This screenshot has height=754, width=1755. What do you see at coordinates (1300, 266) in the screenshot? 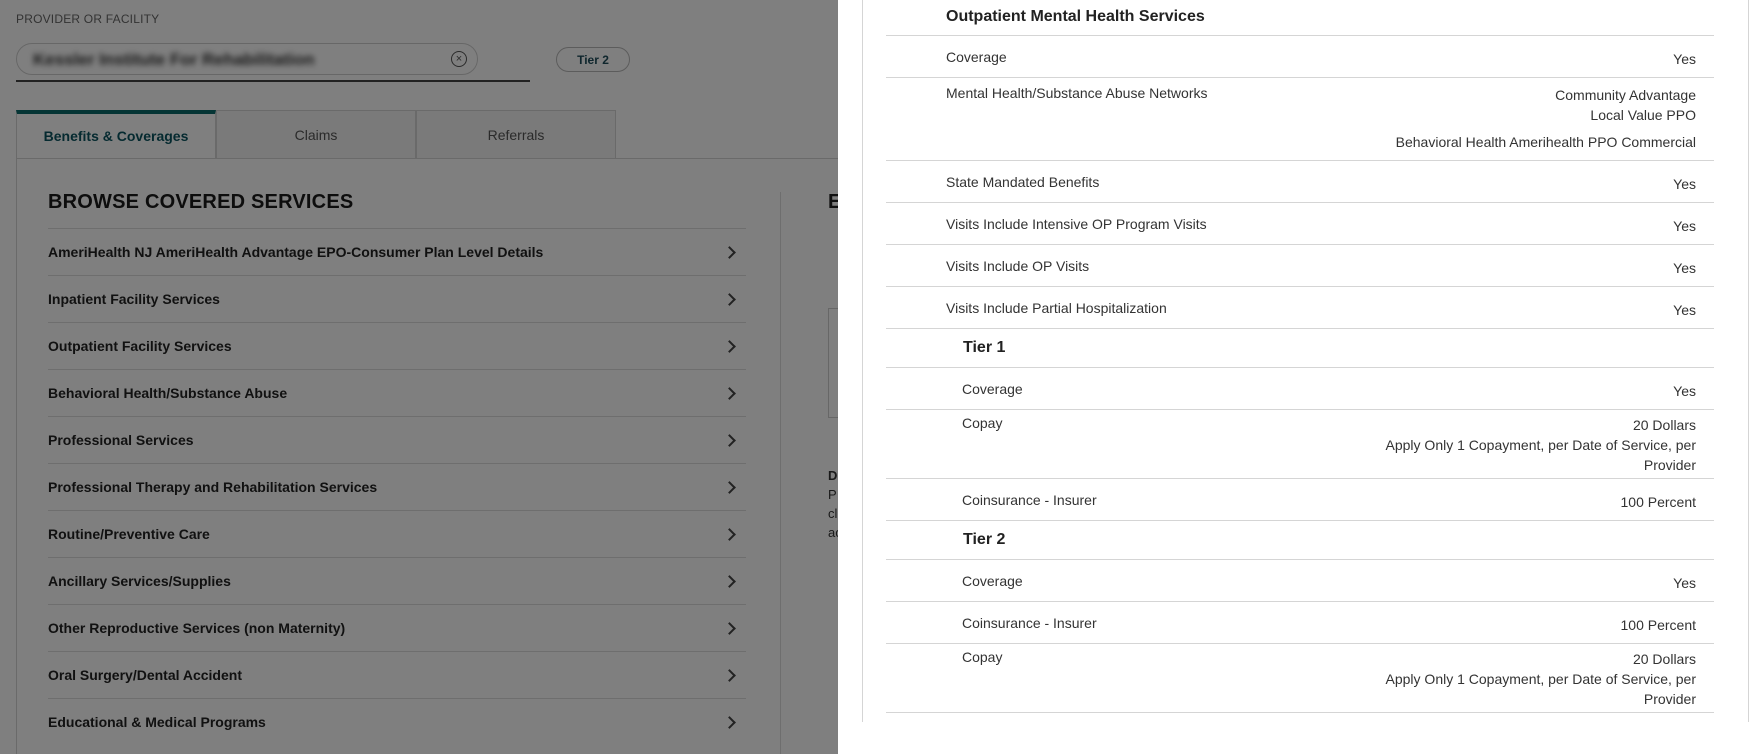
I see `benefit-row: Visits Include OP Visits Yes` at bounding box center [1300, 266].